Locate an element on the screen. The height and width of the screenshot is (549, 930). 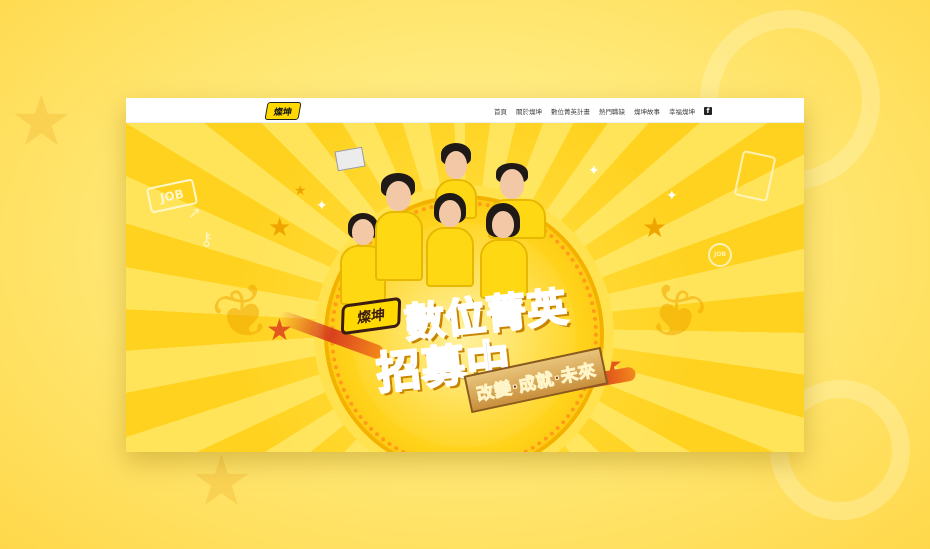
nav-item-stories: 燦坤故事 is located at coordinates (647, 111).